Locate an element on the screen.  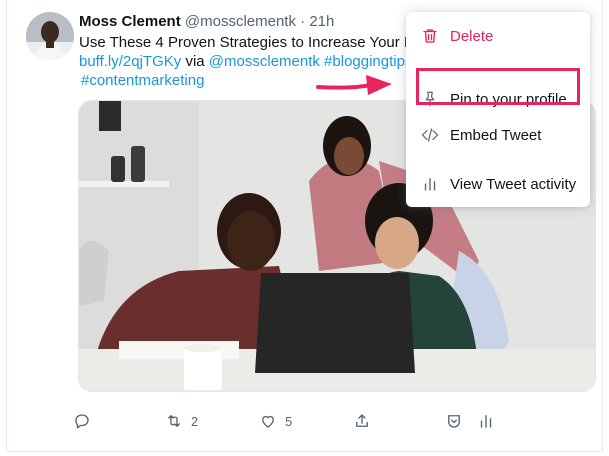
retweet-icon is located at coordinates (174, 421).